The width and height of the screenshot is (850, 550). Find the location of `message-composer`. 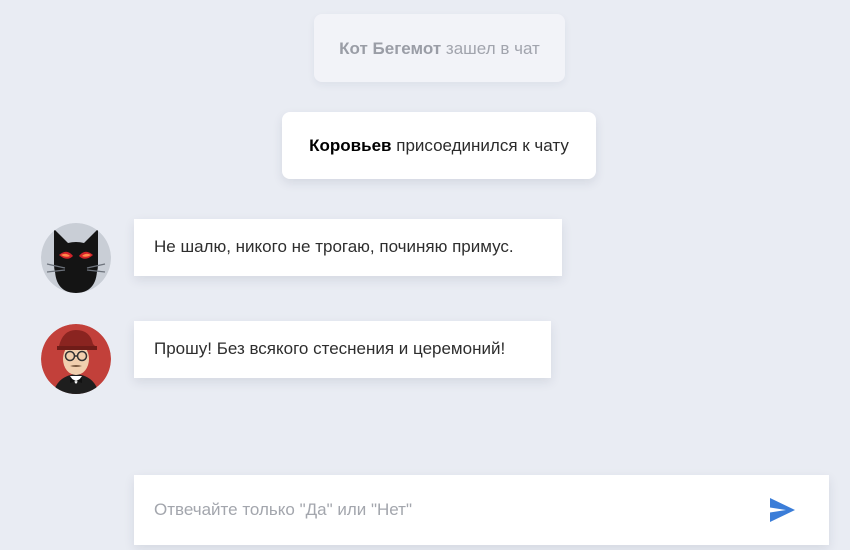

message-composer is located at coordinates (481, 510).